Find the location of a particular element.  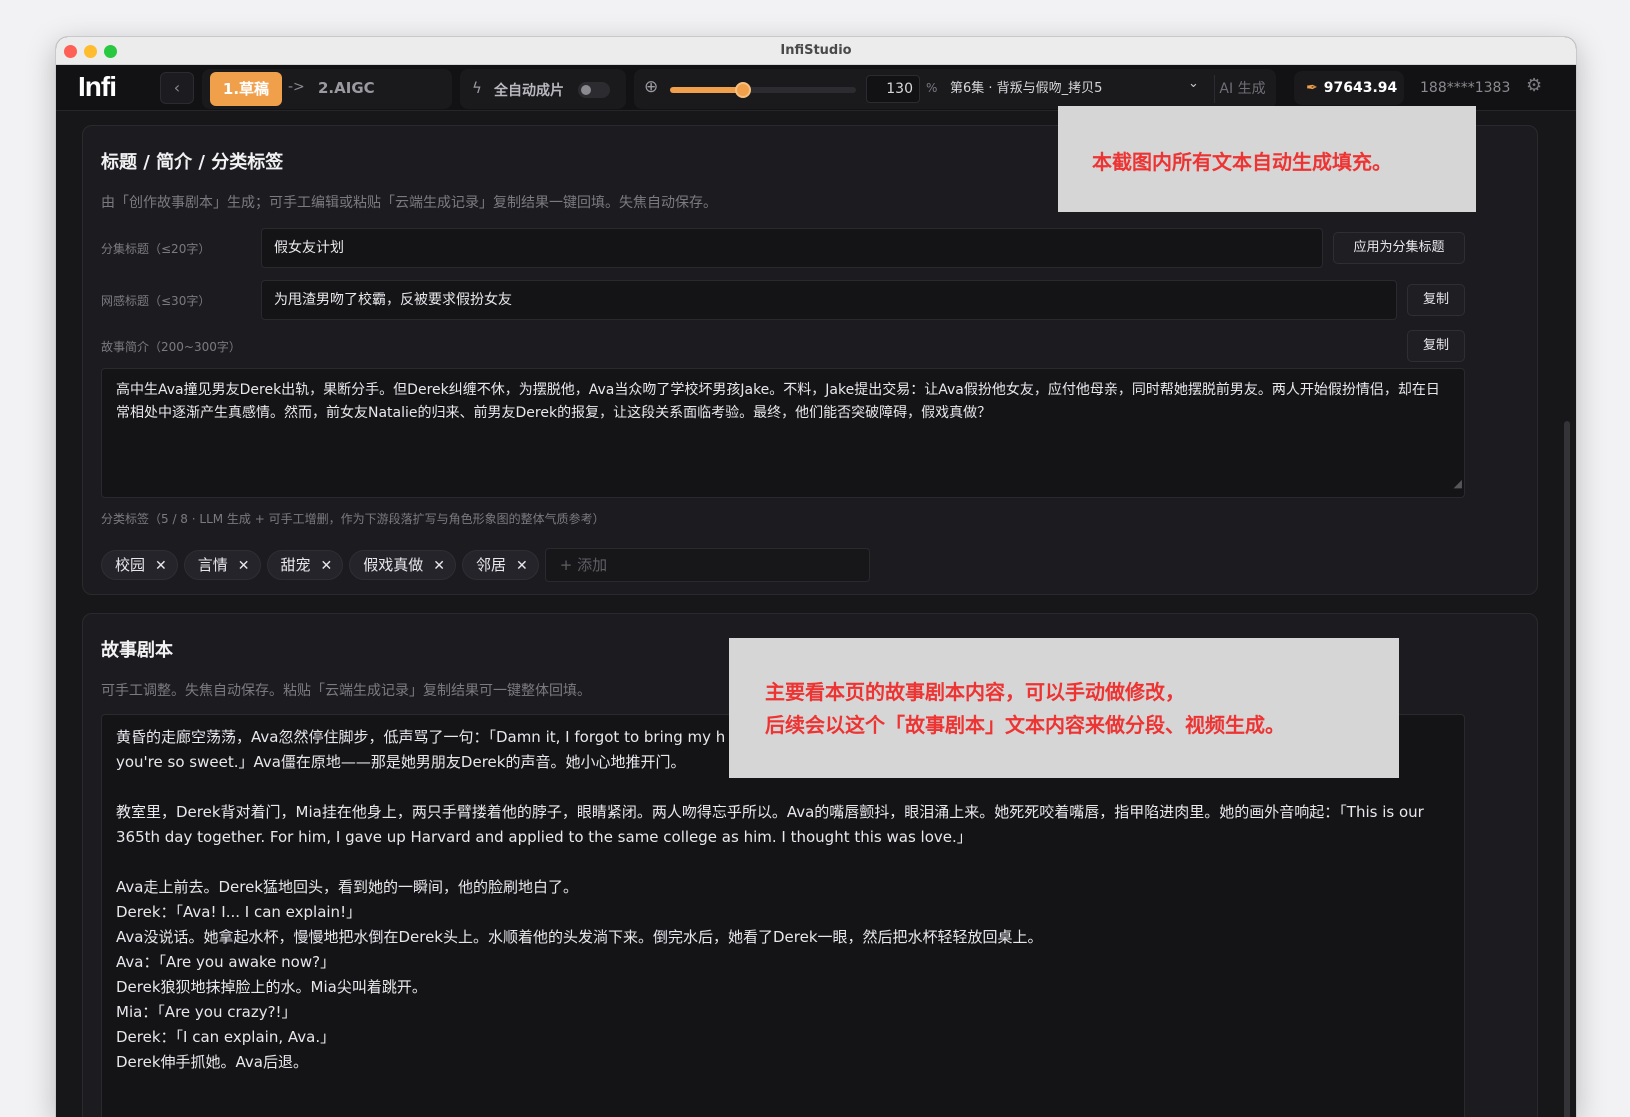

step-draft-tab: 1.草稿 is located at coordinates (246, 89).